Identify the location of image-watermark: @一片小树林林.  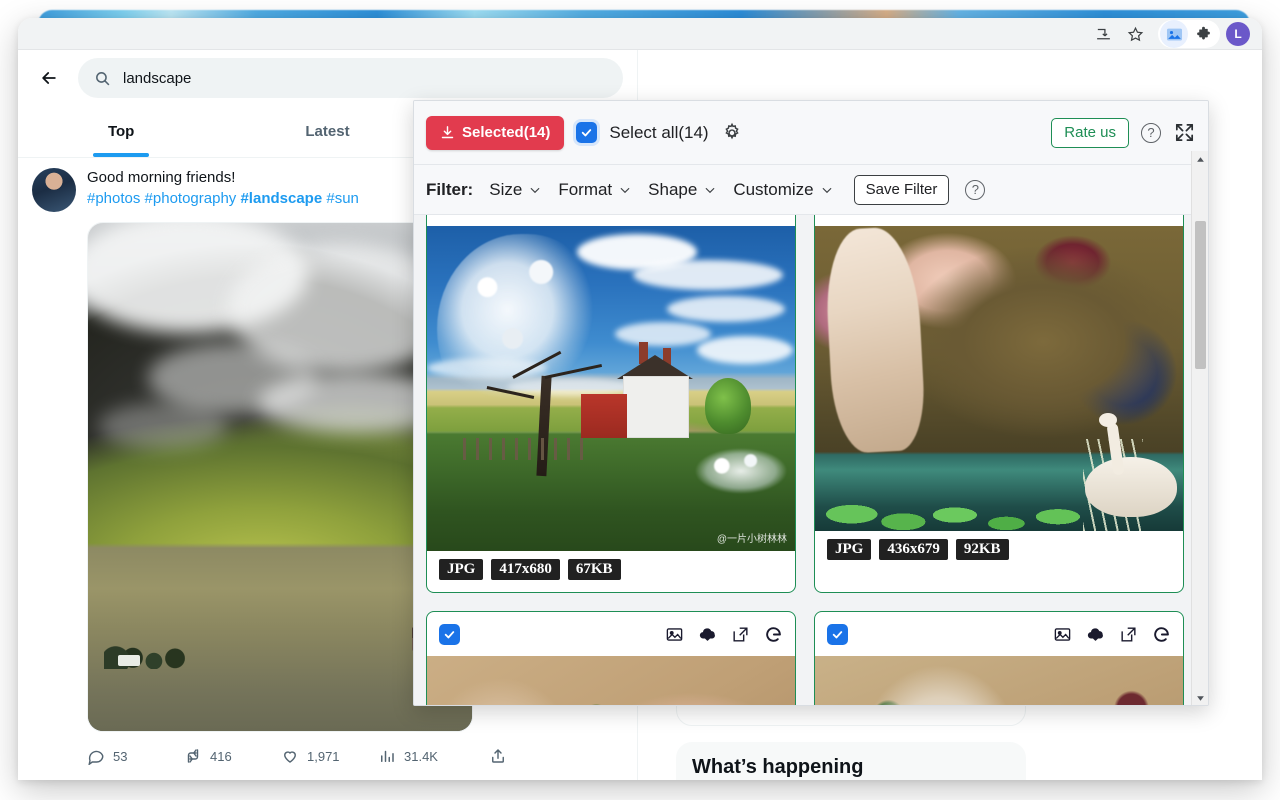
(751, 539).